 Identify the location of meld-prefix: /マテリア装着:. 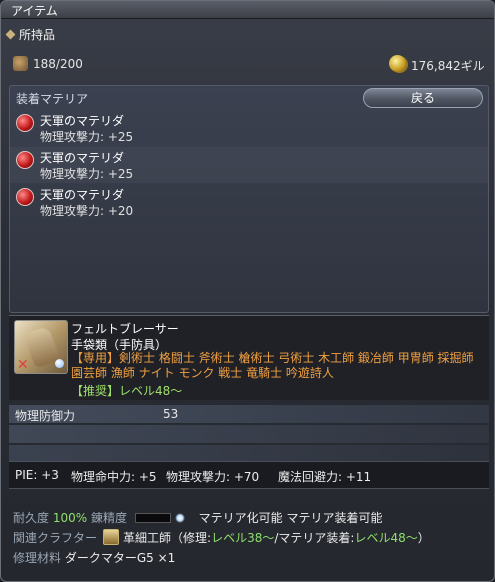
(314, 538).